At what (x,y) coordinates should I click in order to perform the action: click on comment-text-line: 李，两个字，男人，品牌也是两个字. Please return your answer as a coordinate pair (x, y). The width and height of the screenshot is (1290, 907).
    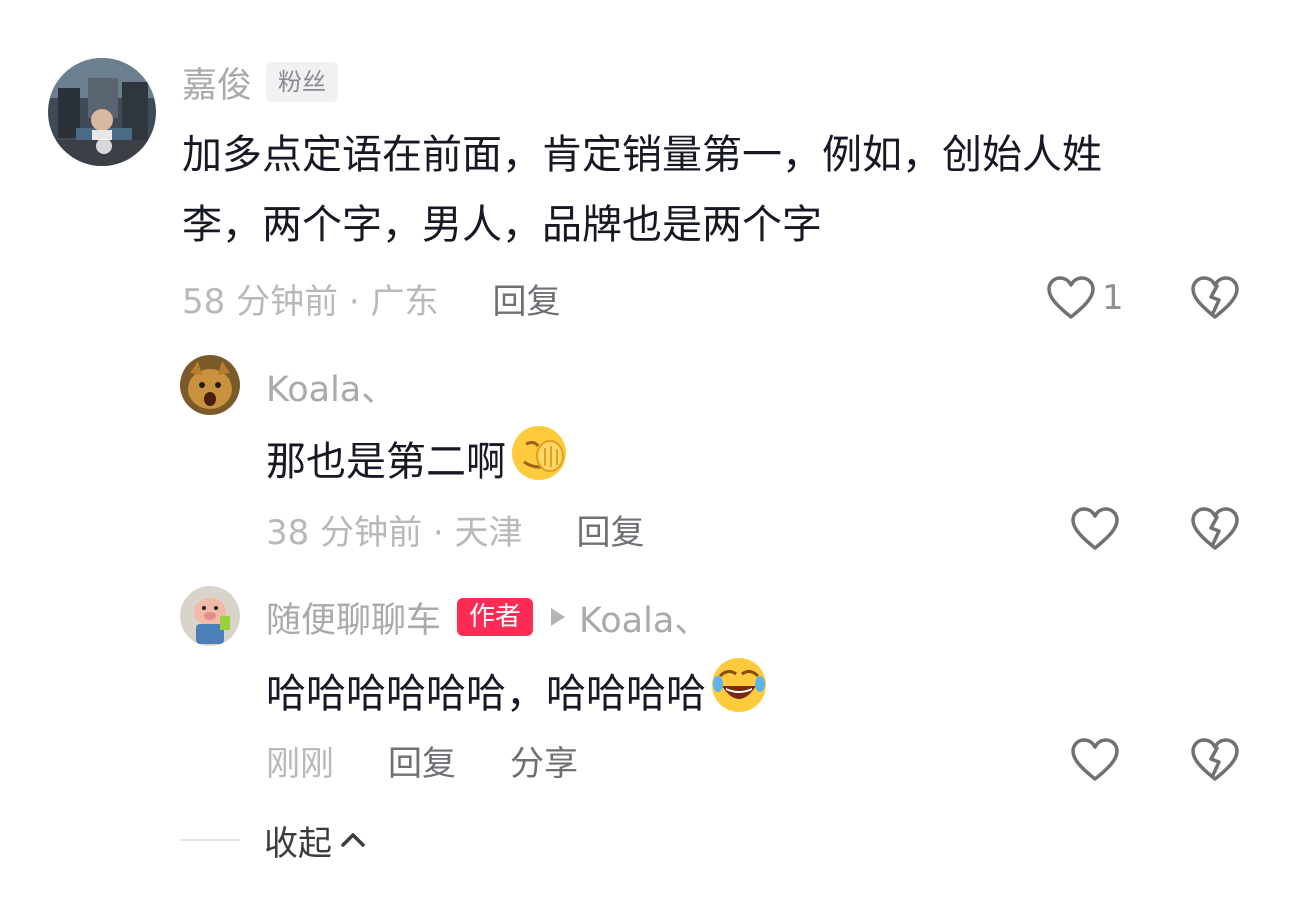
    Looking at the image, I should click on (502, 225).